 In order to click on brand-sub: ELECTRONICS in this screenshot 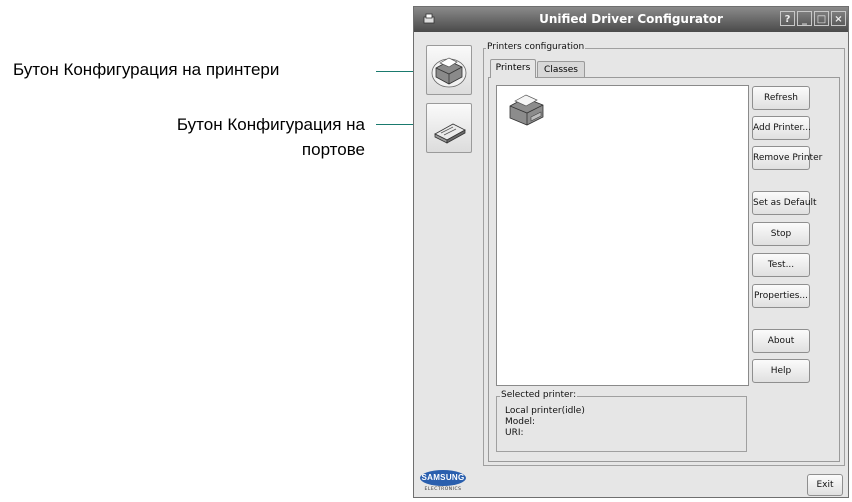, I will do `click(443, 489)`.